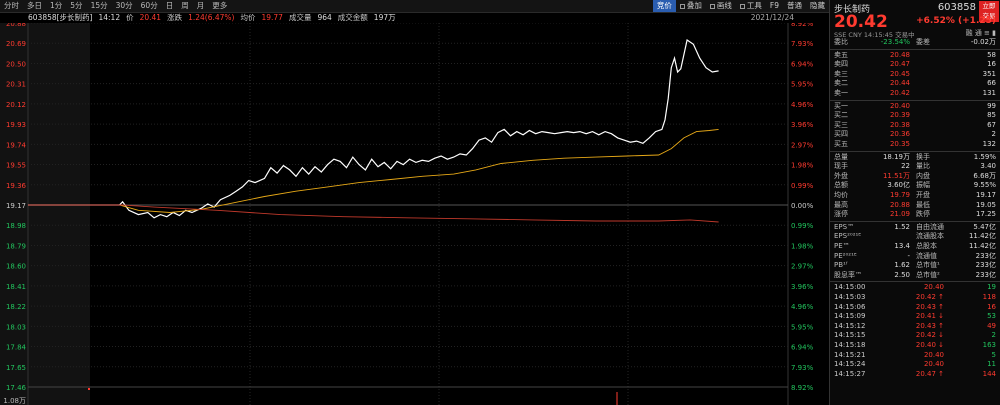 This screenshot has height=405, width=1000. Describe the element at coordinates (989, 345) in the screenshot. I see `trade-volume-6: 163` at that location.